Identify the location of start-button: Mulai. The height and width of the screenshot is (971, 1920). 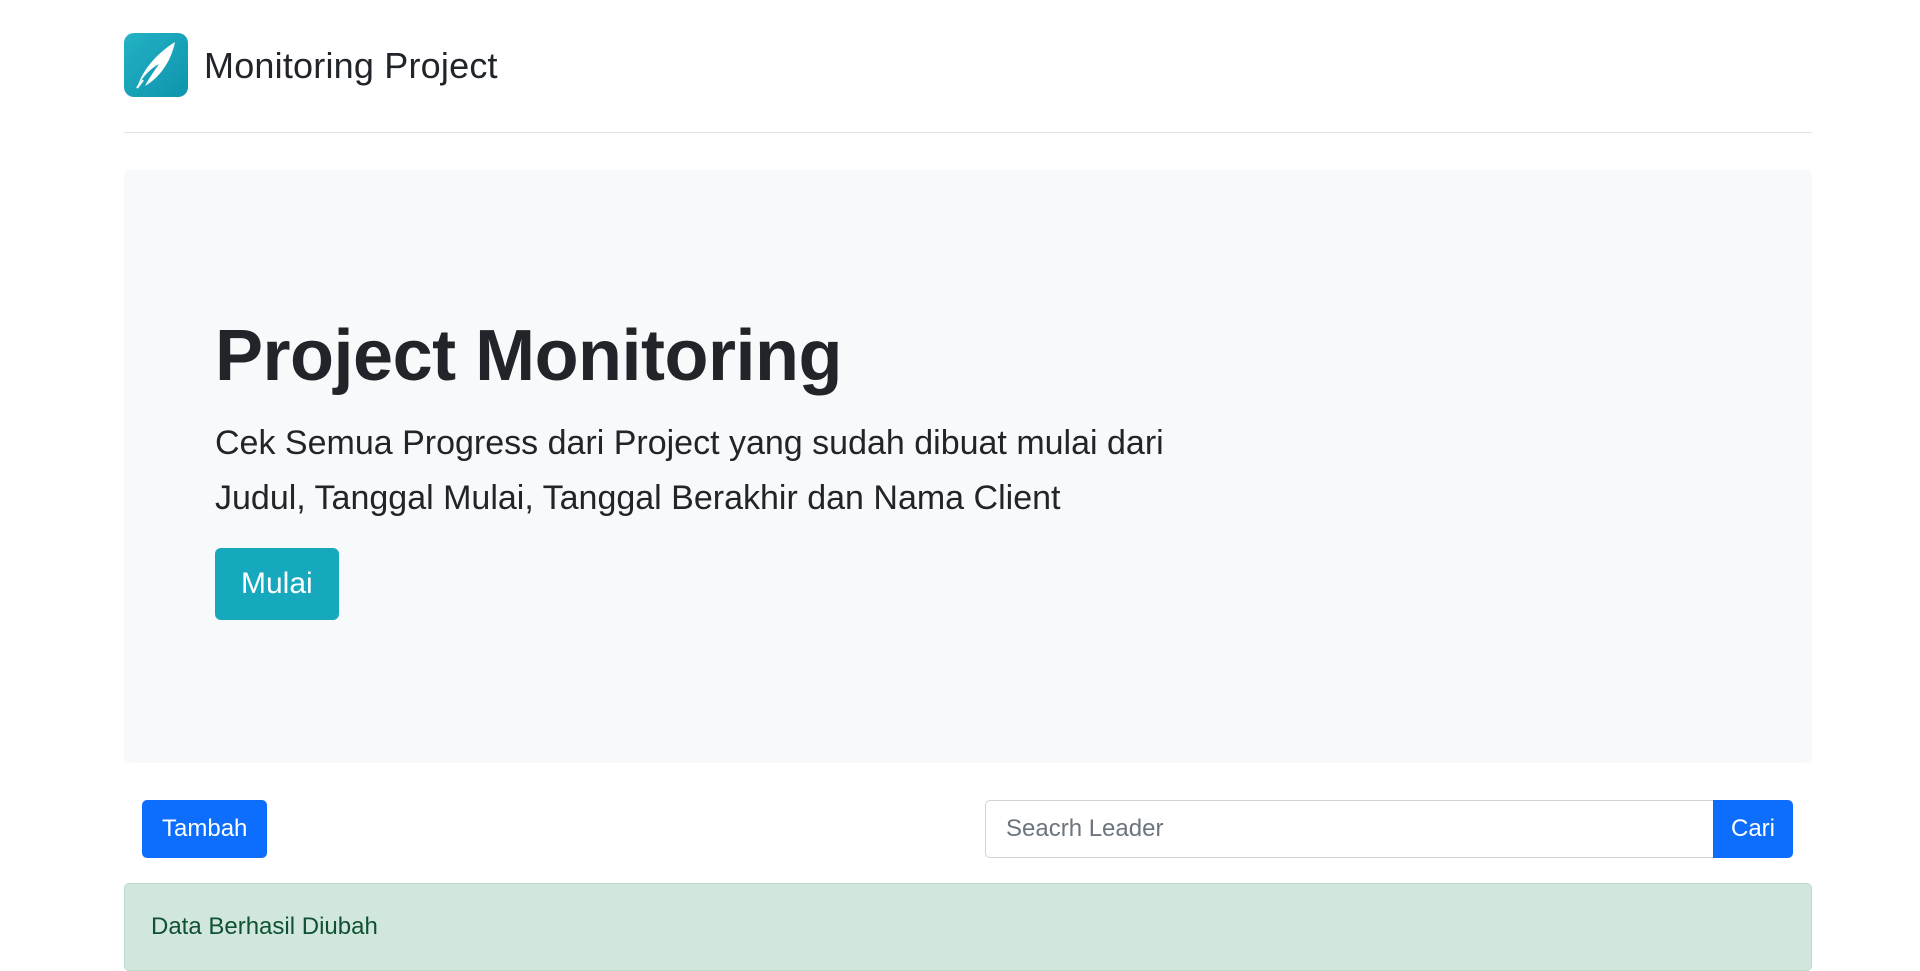
(277, 584).